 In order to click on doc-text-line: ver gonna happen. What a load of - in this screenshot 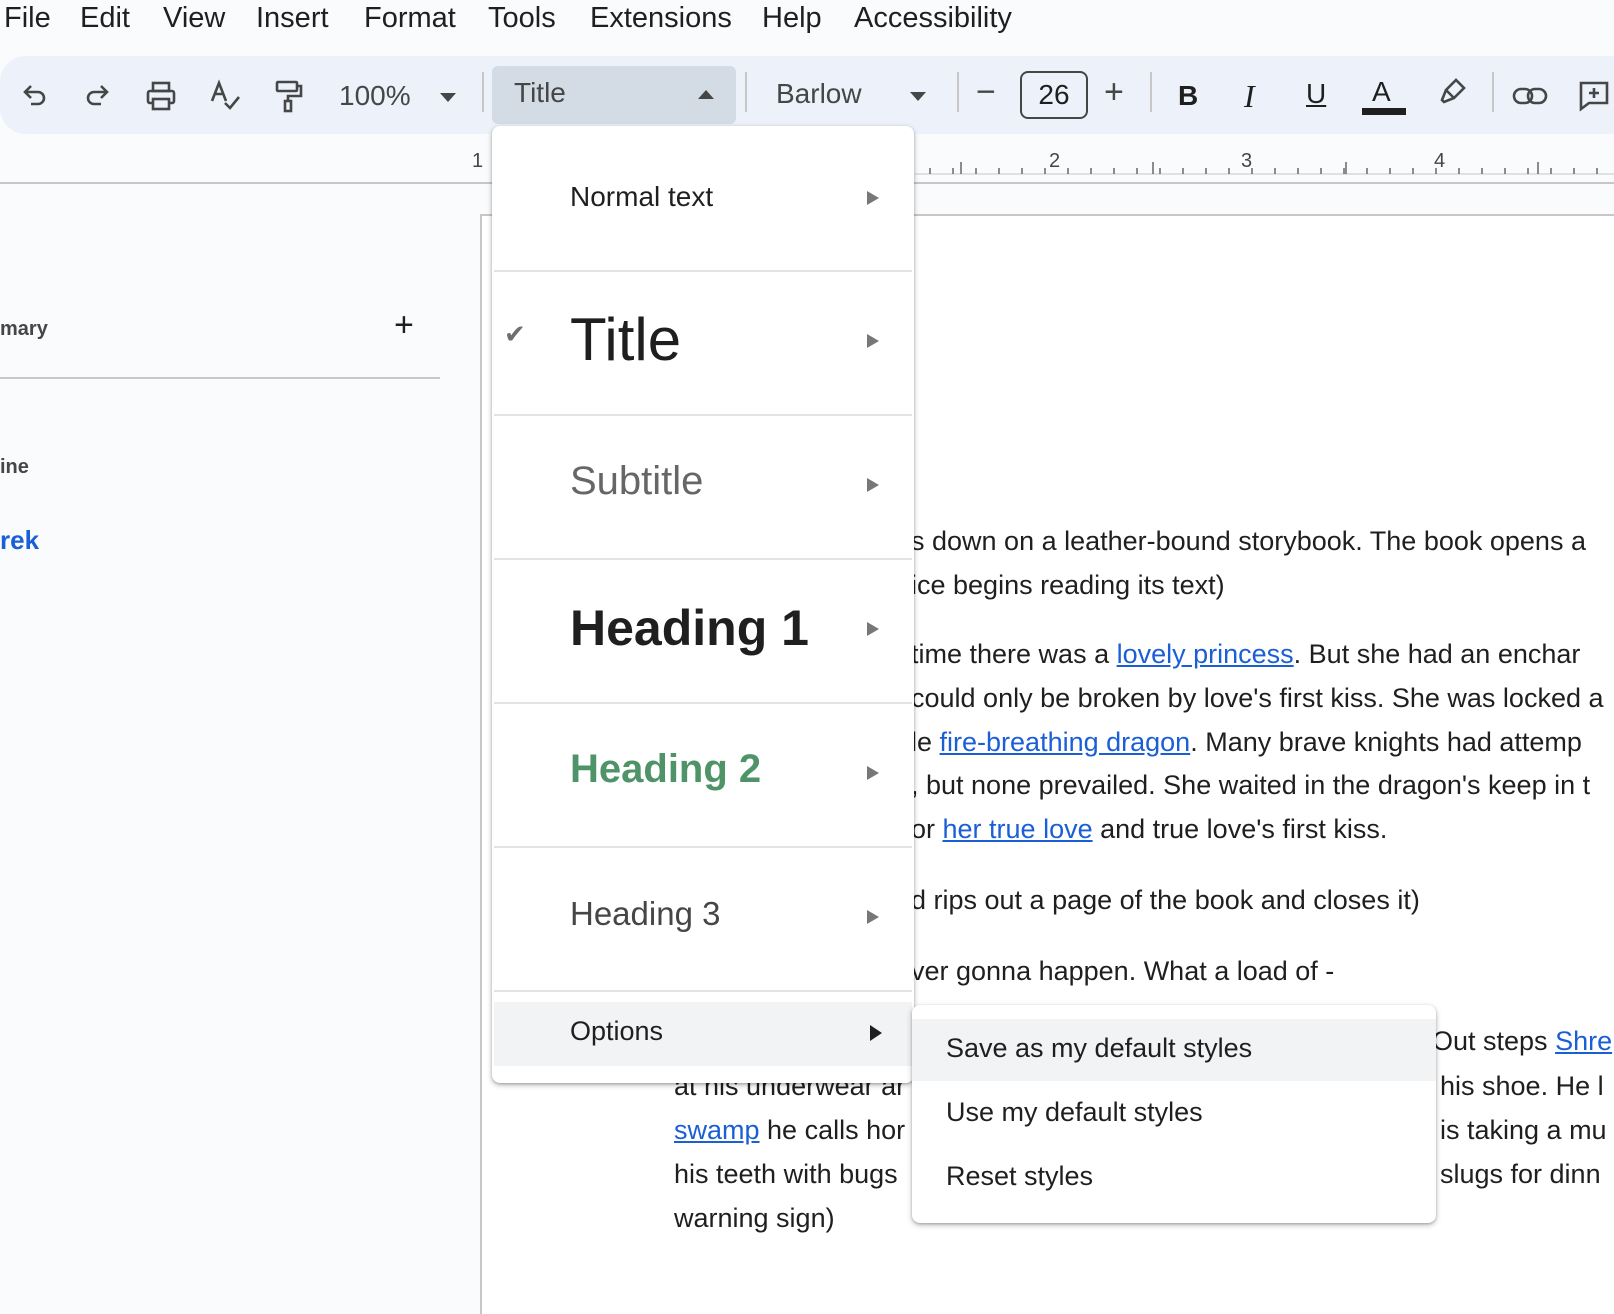, I will do `click(1123, 971)`.